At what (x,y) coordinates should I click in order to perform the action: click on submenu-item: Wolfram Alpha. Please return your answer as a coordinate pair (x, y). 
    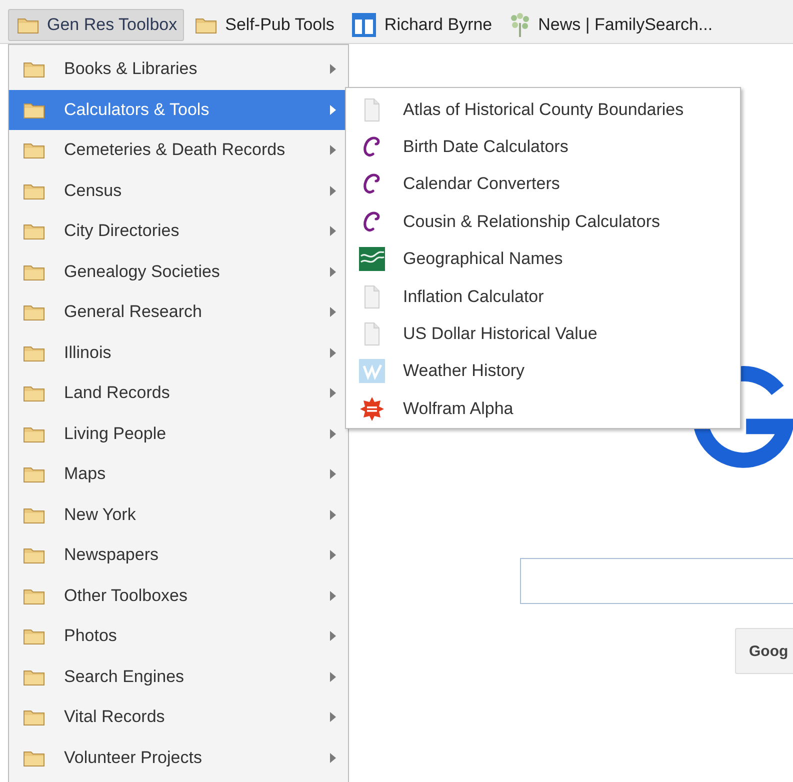
    Looking at the image, I should click on (543, 409).